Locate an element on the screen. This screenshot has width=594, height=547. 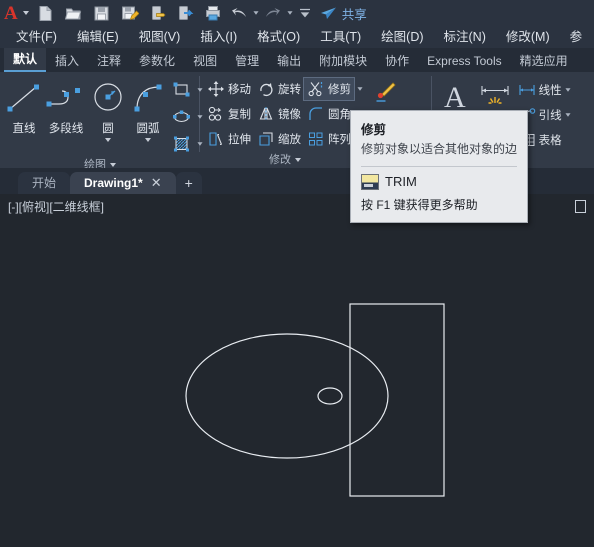
linear-dimension-label: 线性 is located at coordinates (550, 90).